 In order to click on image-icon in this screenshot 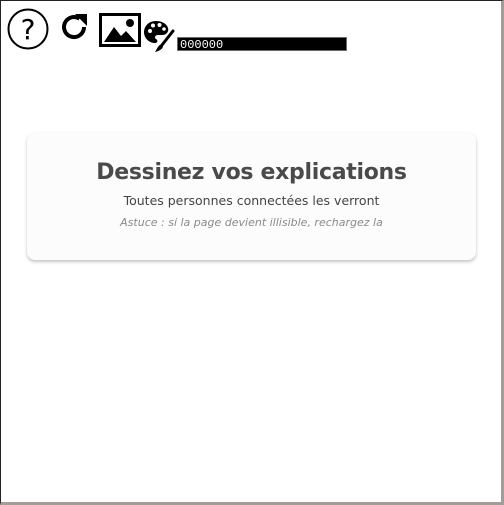, I will do `click(120, 30)`.